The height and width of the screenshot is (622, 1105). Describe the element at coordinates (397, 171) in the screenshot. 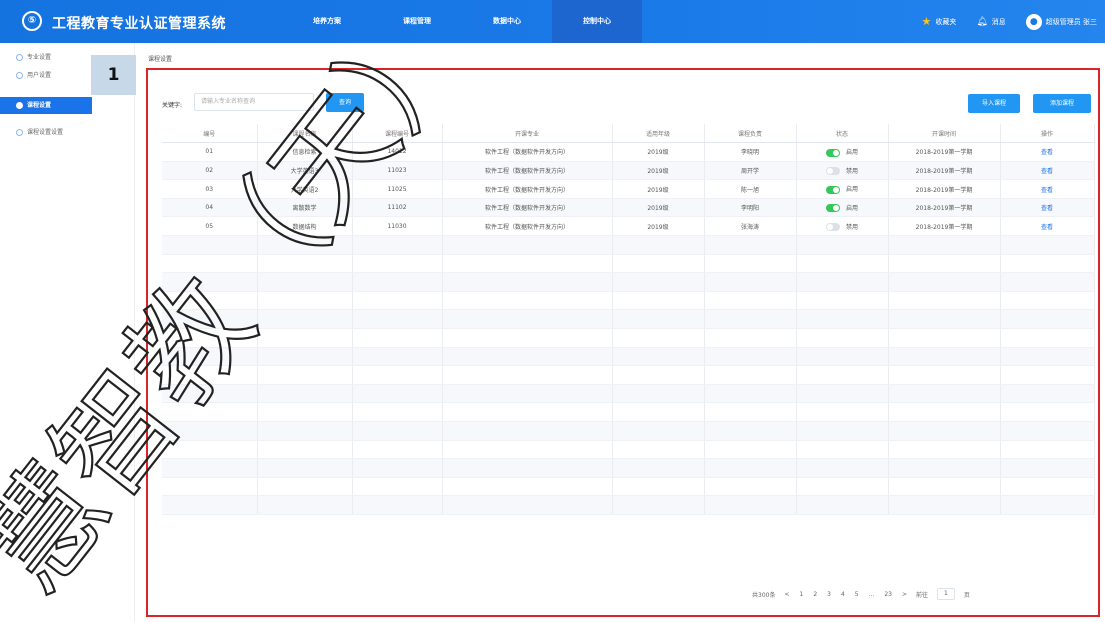

I see `table-cell-code: 11023` at that location.